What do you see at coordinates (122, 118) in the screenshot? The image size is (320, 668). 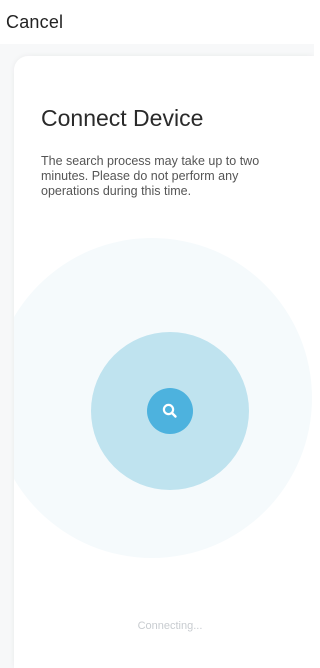 I see `page-title: Connect Device` at bounding box center [122, 118].